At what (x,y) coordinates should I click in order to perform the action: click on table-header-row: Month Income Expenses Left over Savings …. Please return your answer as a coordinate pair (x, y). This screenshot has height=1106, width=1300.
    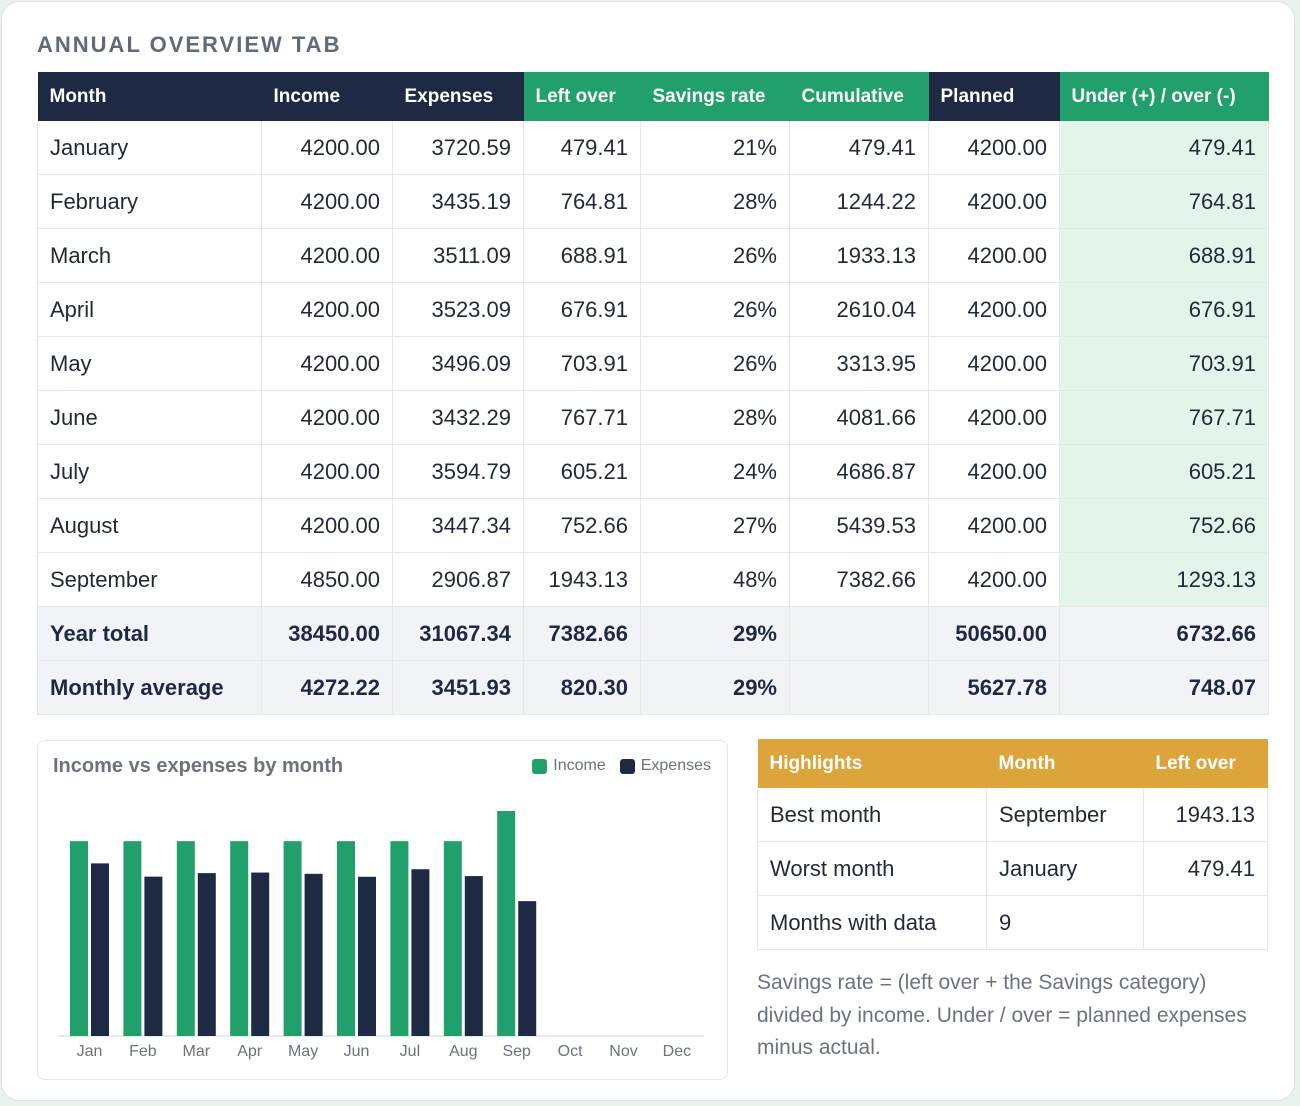
    Looking at the image, I should click on (653, 96).